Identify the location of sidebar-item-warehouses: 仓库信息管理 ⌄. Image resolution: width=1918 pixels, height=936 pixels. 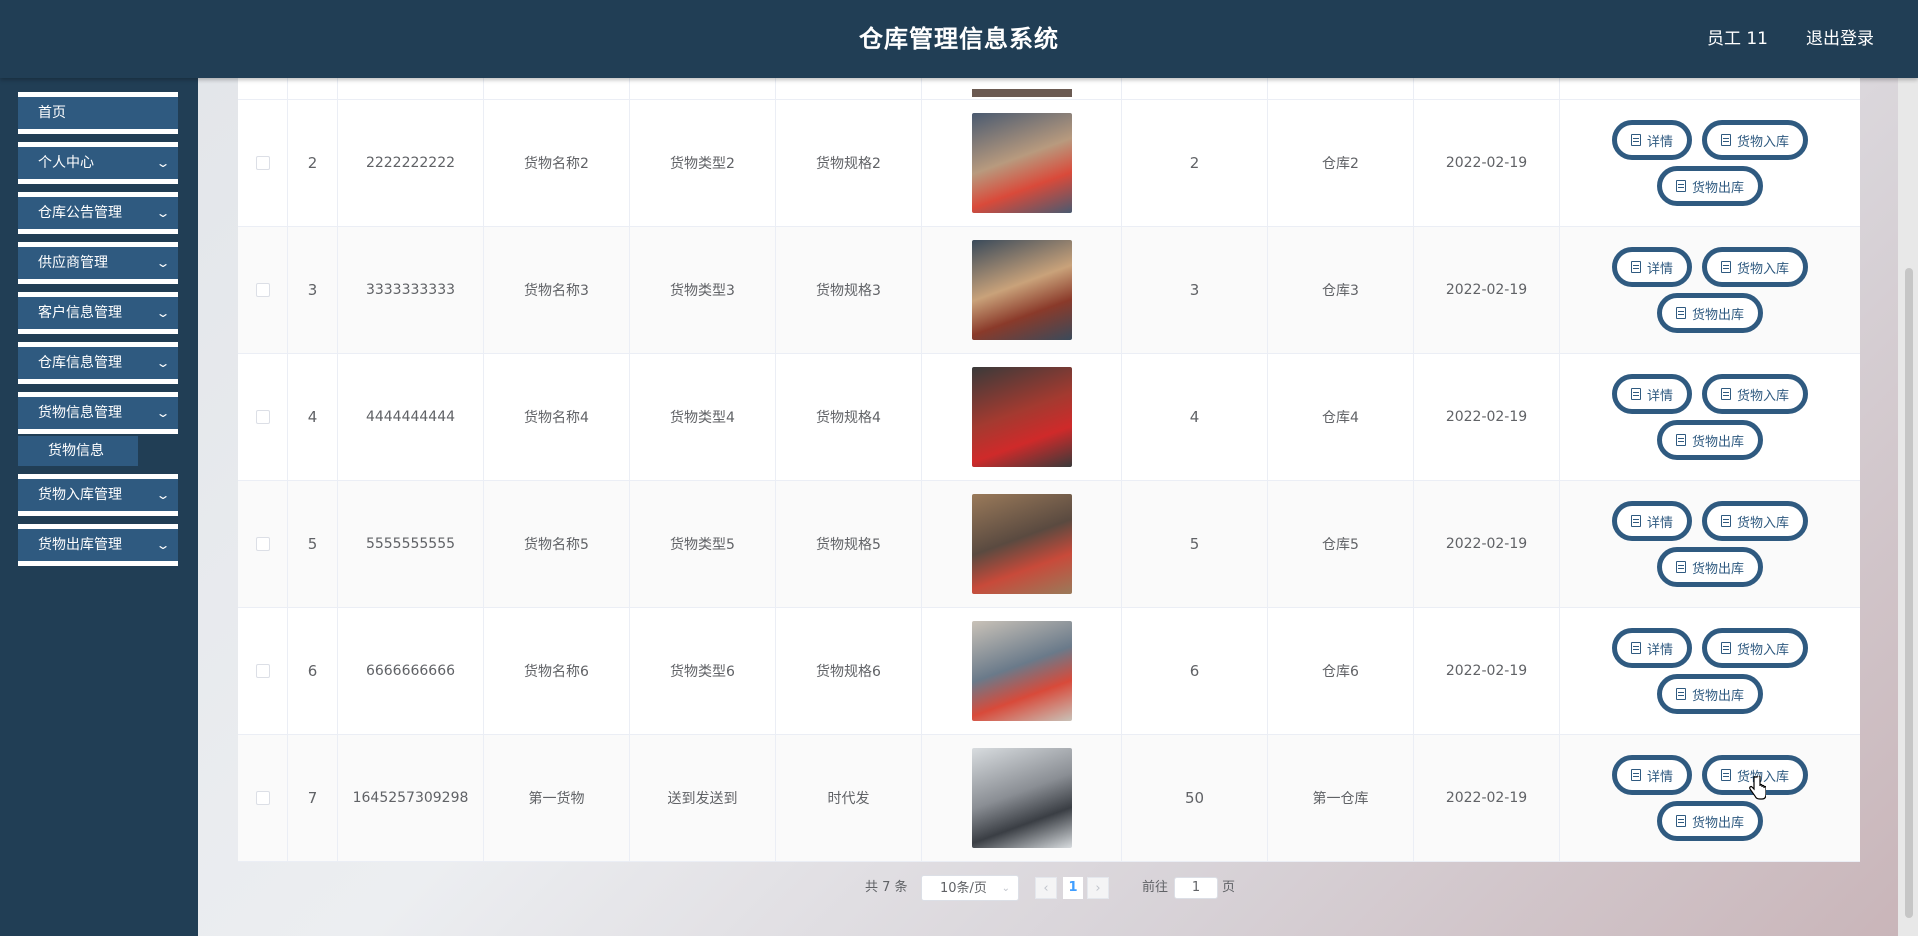
(98, 363).